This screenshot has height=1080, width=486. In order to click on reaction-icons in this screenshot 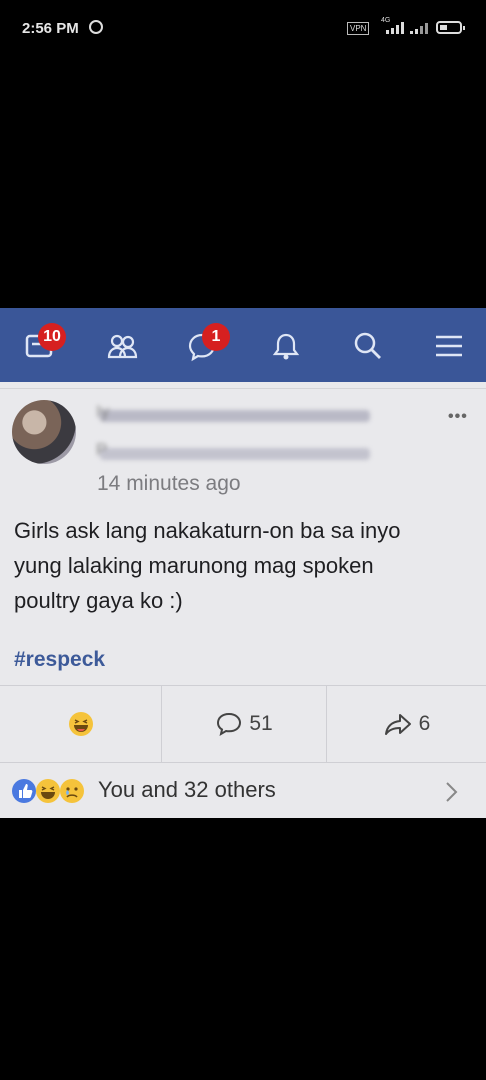, I will do `click(48, 791)`.